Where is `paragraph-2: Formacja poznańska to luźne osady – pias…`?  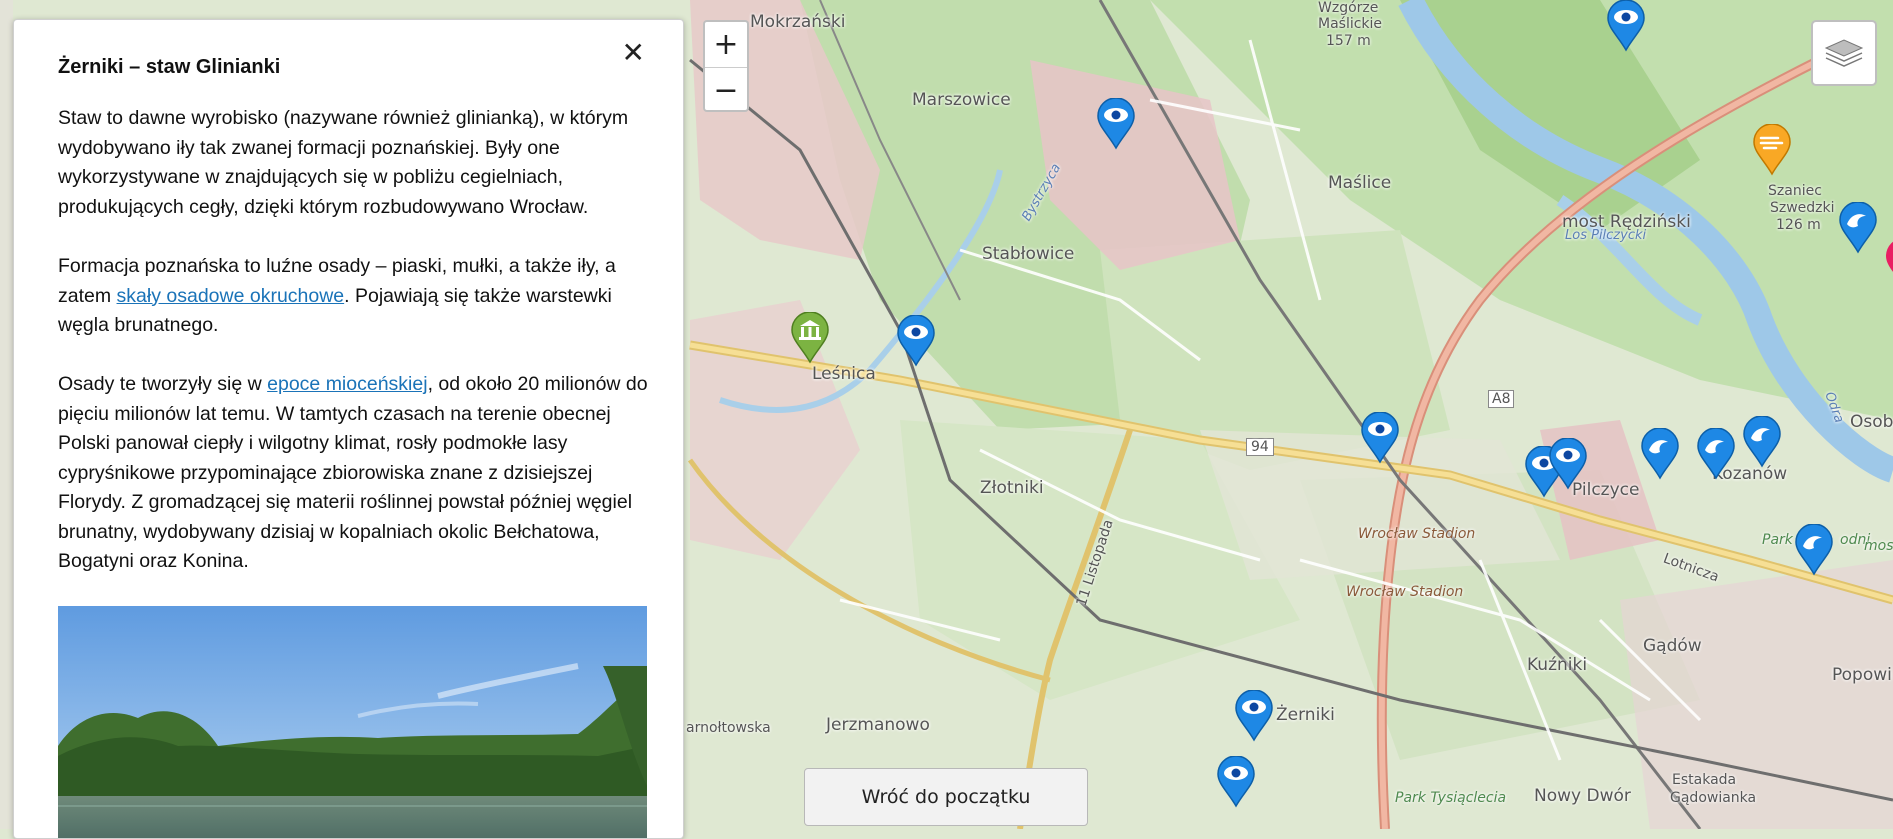
paragraph-2: Formacja poznańska to luźne osady – pias… is located at coordinates (360, 296).